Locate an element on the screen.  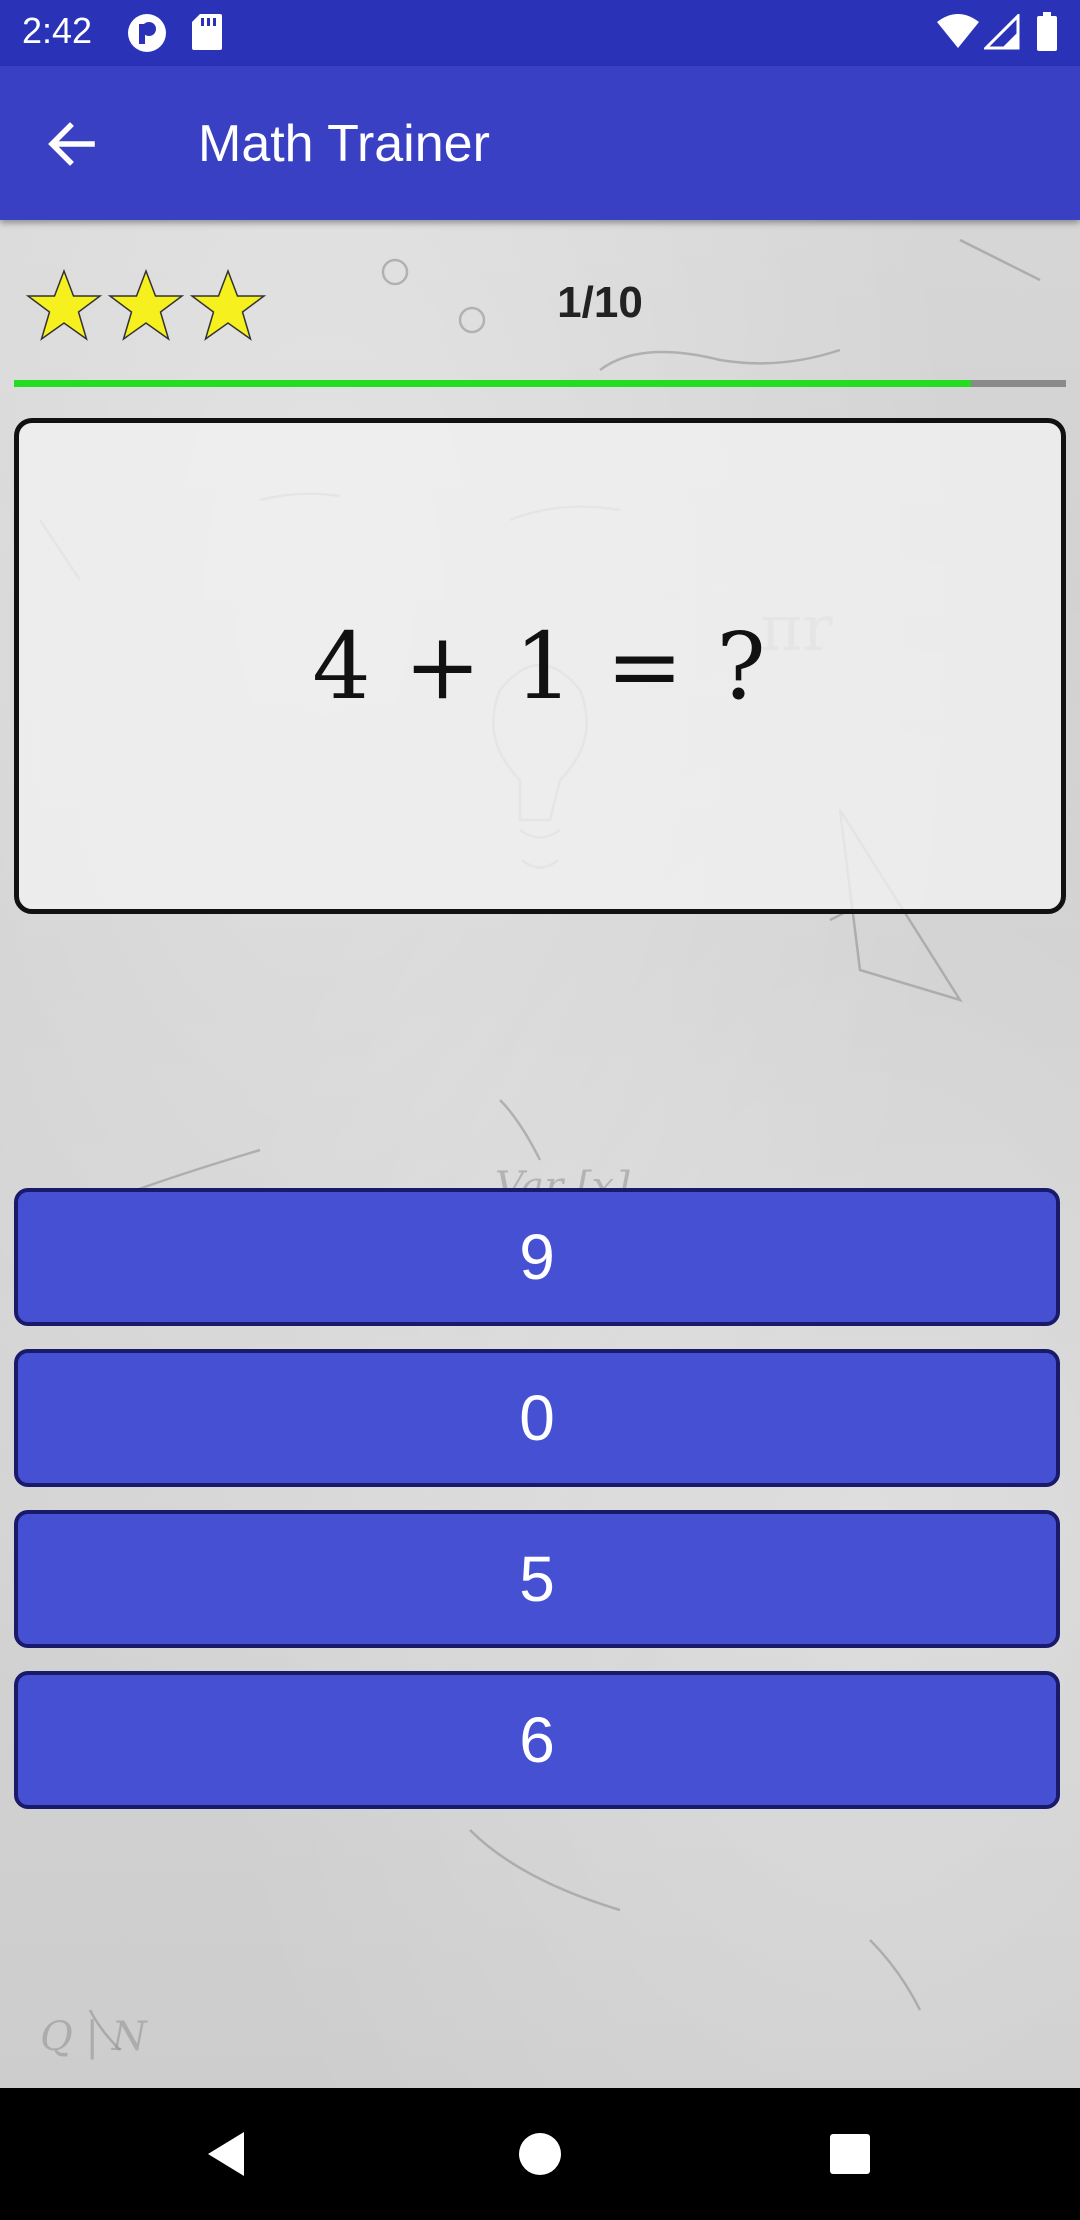
back-button is located at coordinates (72, 144).